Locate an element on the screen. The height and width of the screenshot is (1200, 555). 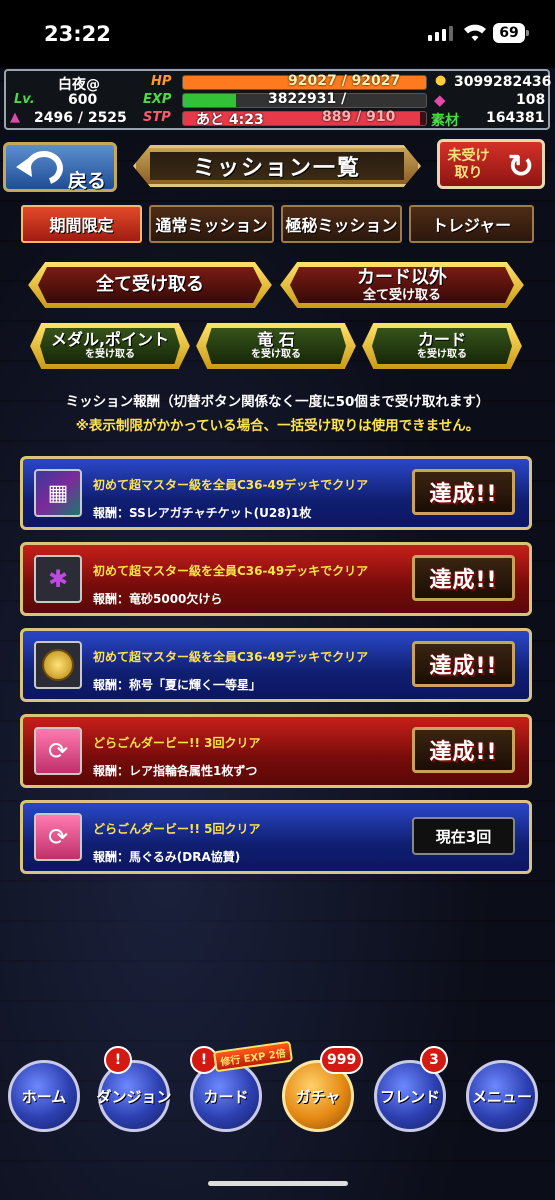
stamina-icon: ▲ is located at coordinates (15, 117).